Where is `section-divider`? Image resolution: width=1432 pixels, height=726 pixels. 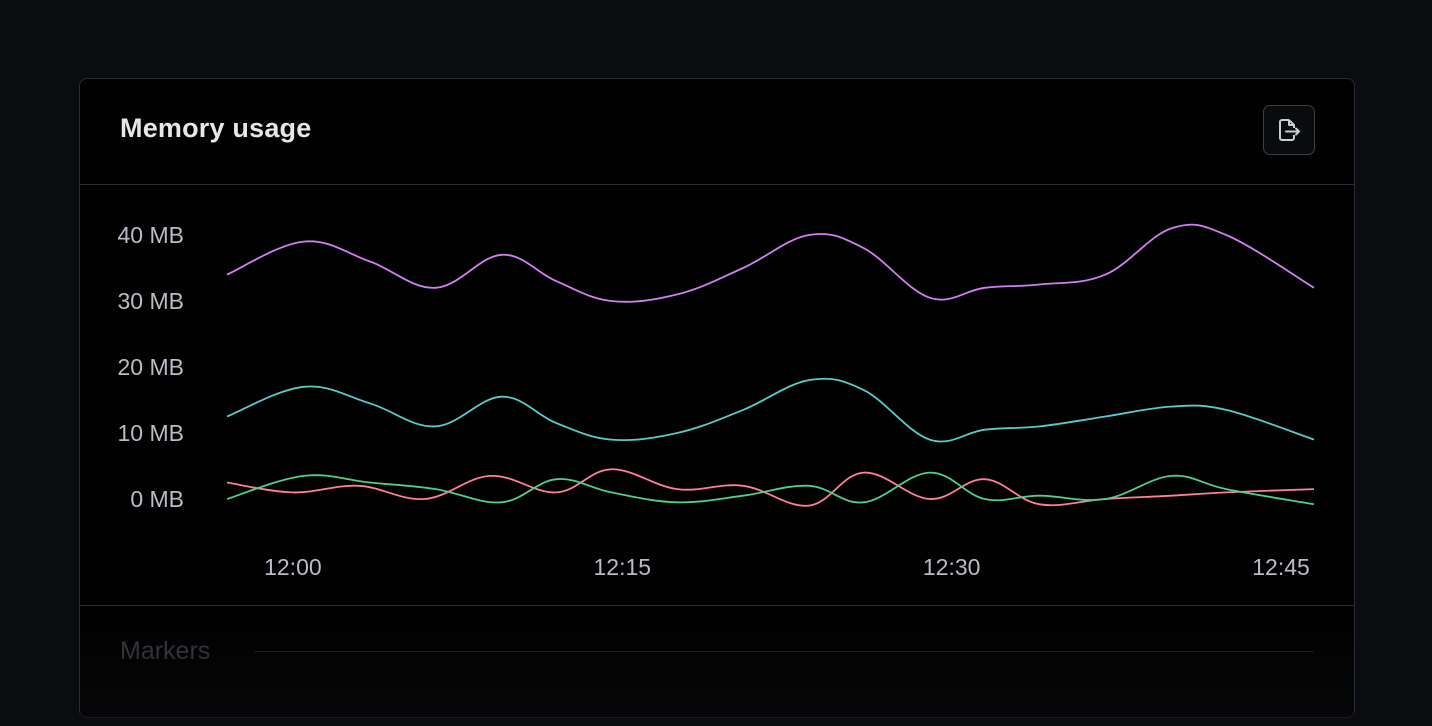 section-divider is located at coordinates (717, 605).